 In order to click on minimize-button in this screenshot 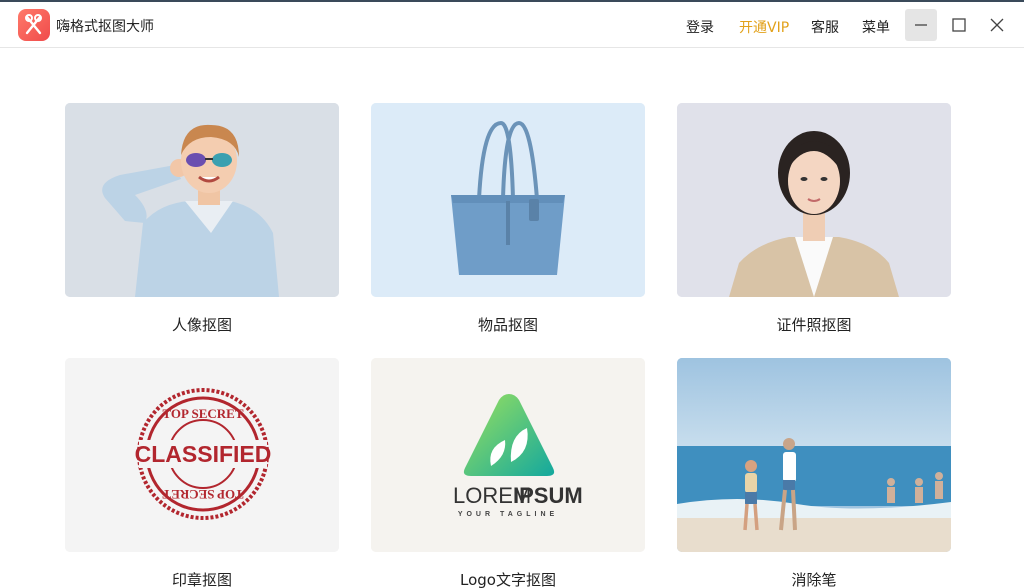, I will do `click(921, 25)`.